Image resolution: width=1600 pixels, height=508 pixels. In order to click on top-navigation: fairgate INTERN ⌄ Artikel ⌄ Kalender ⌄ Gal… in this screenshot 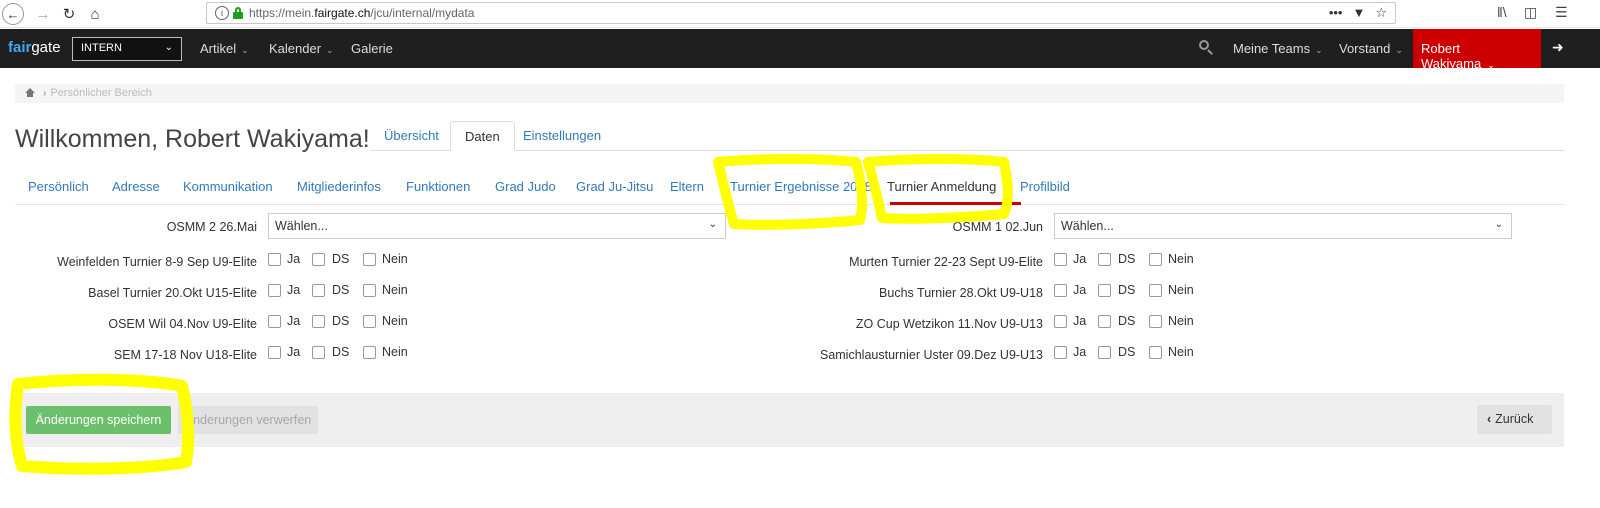, I will do `click(800, 50)`.